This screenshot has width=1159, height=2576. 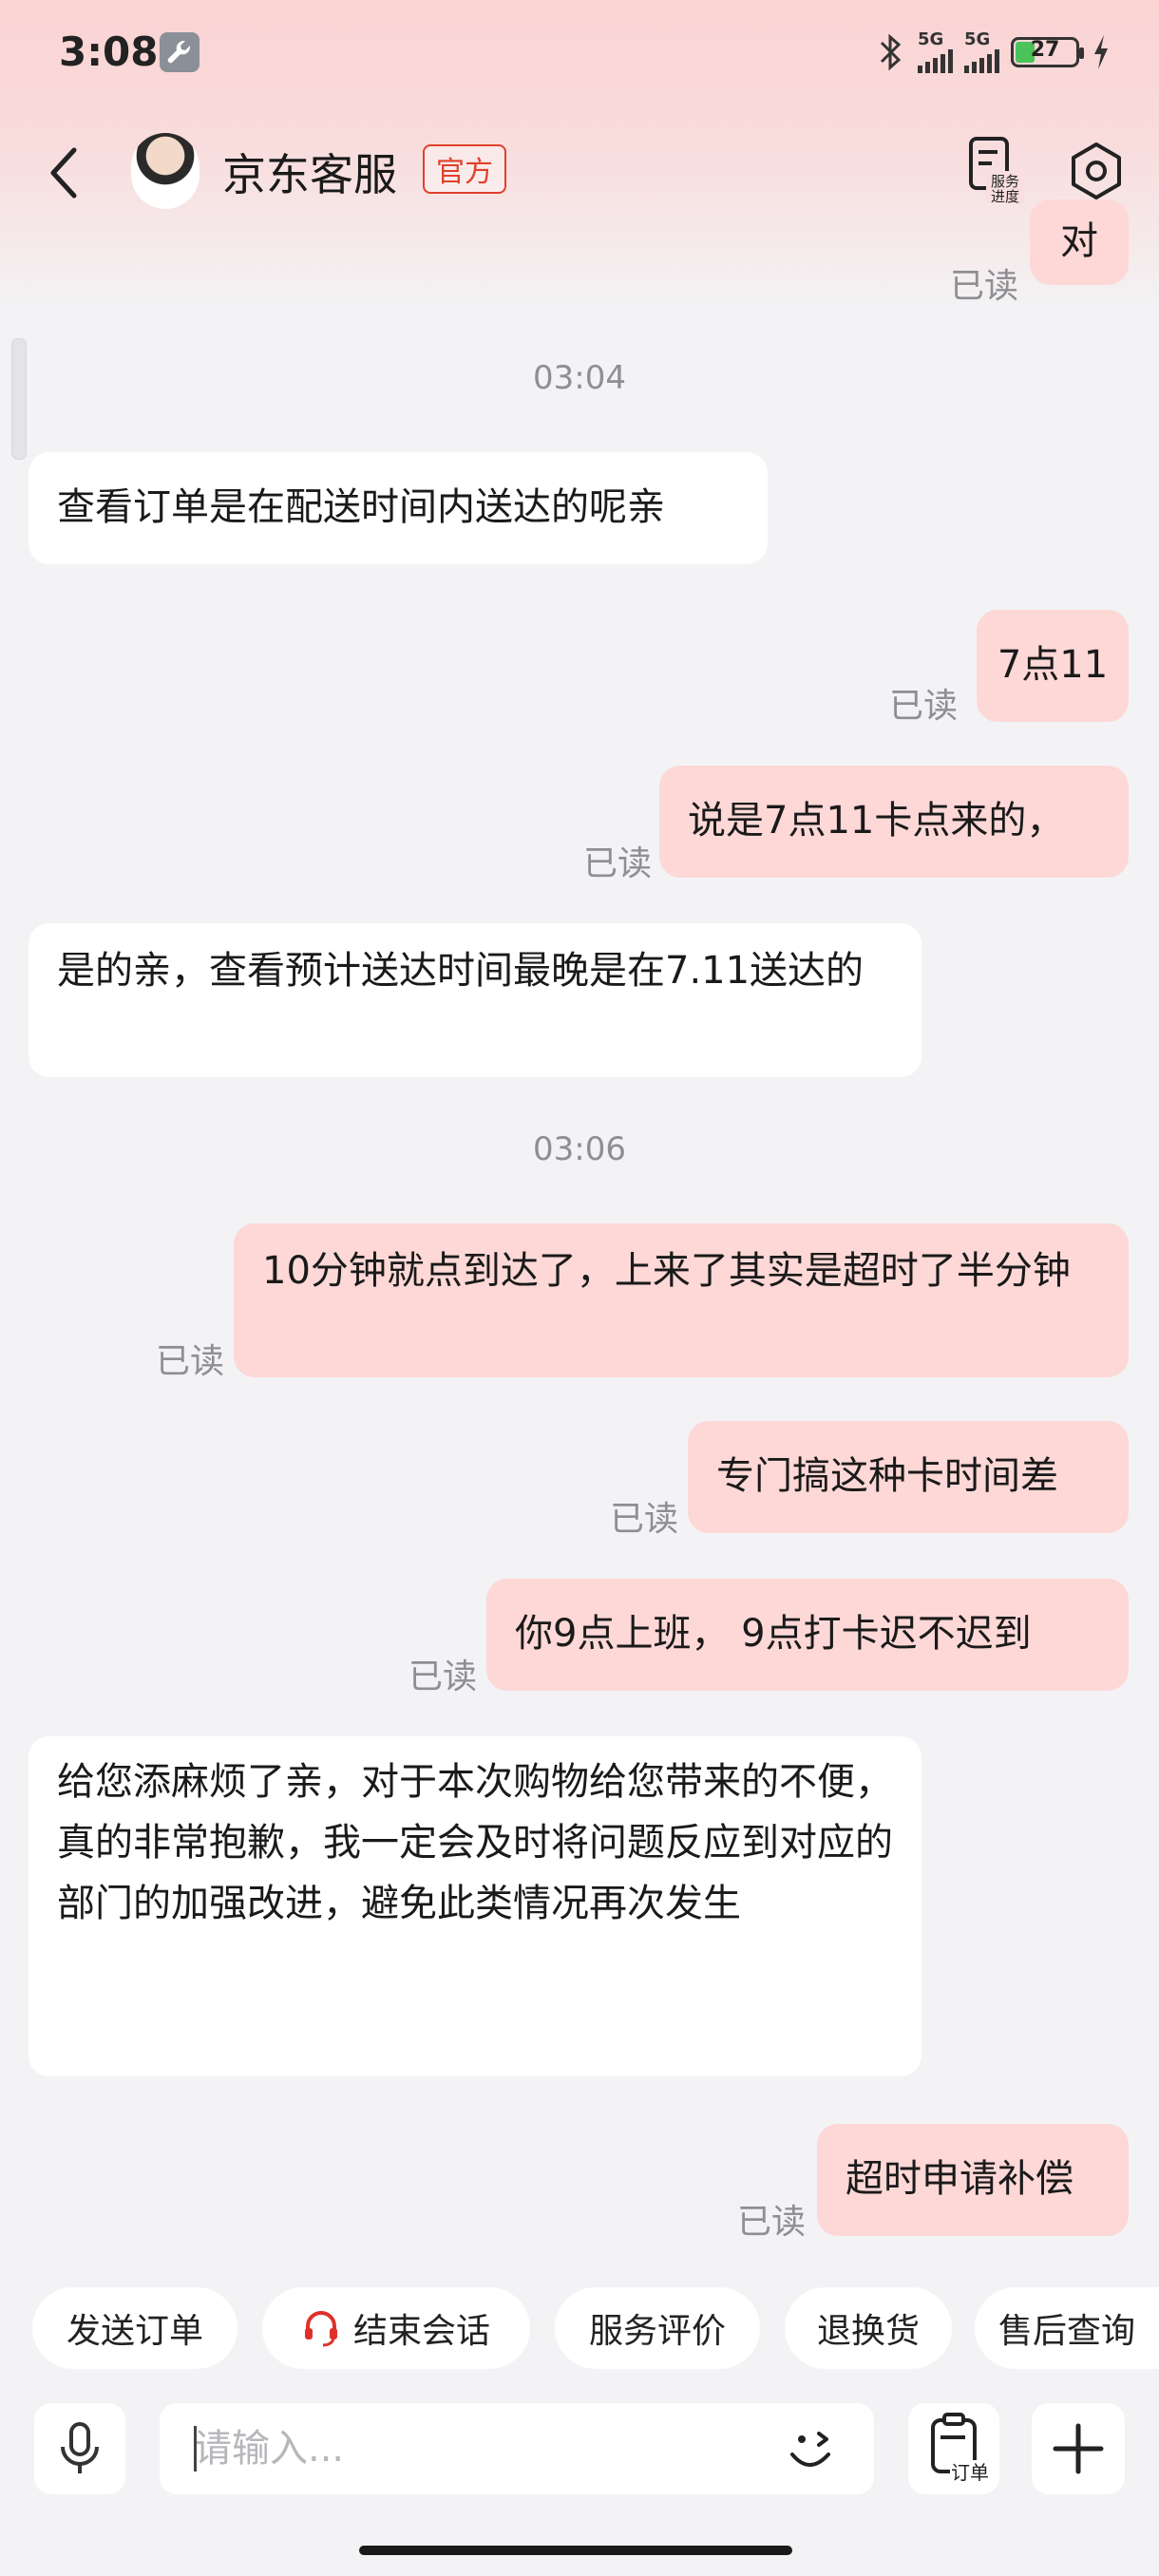 What do you see at coordinates (309, 174) in the screenshot?
I see `page-title: 京东客服` at bounding box center [309, 174].